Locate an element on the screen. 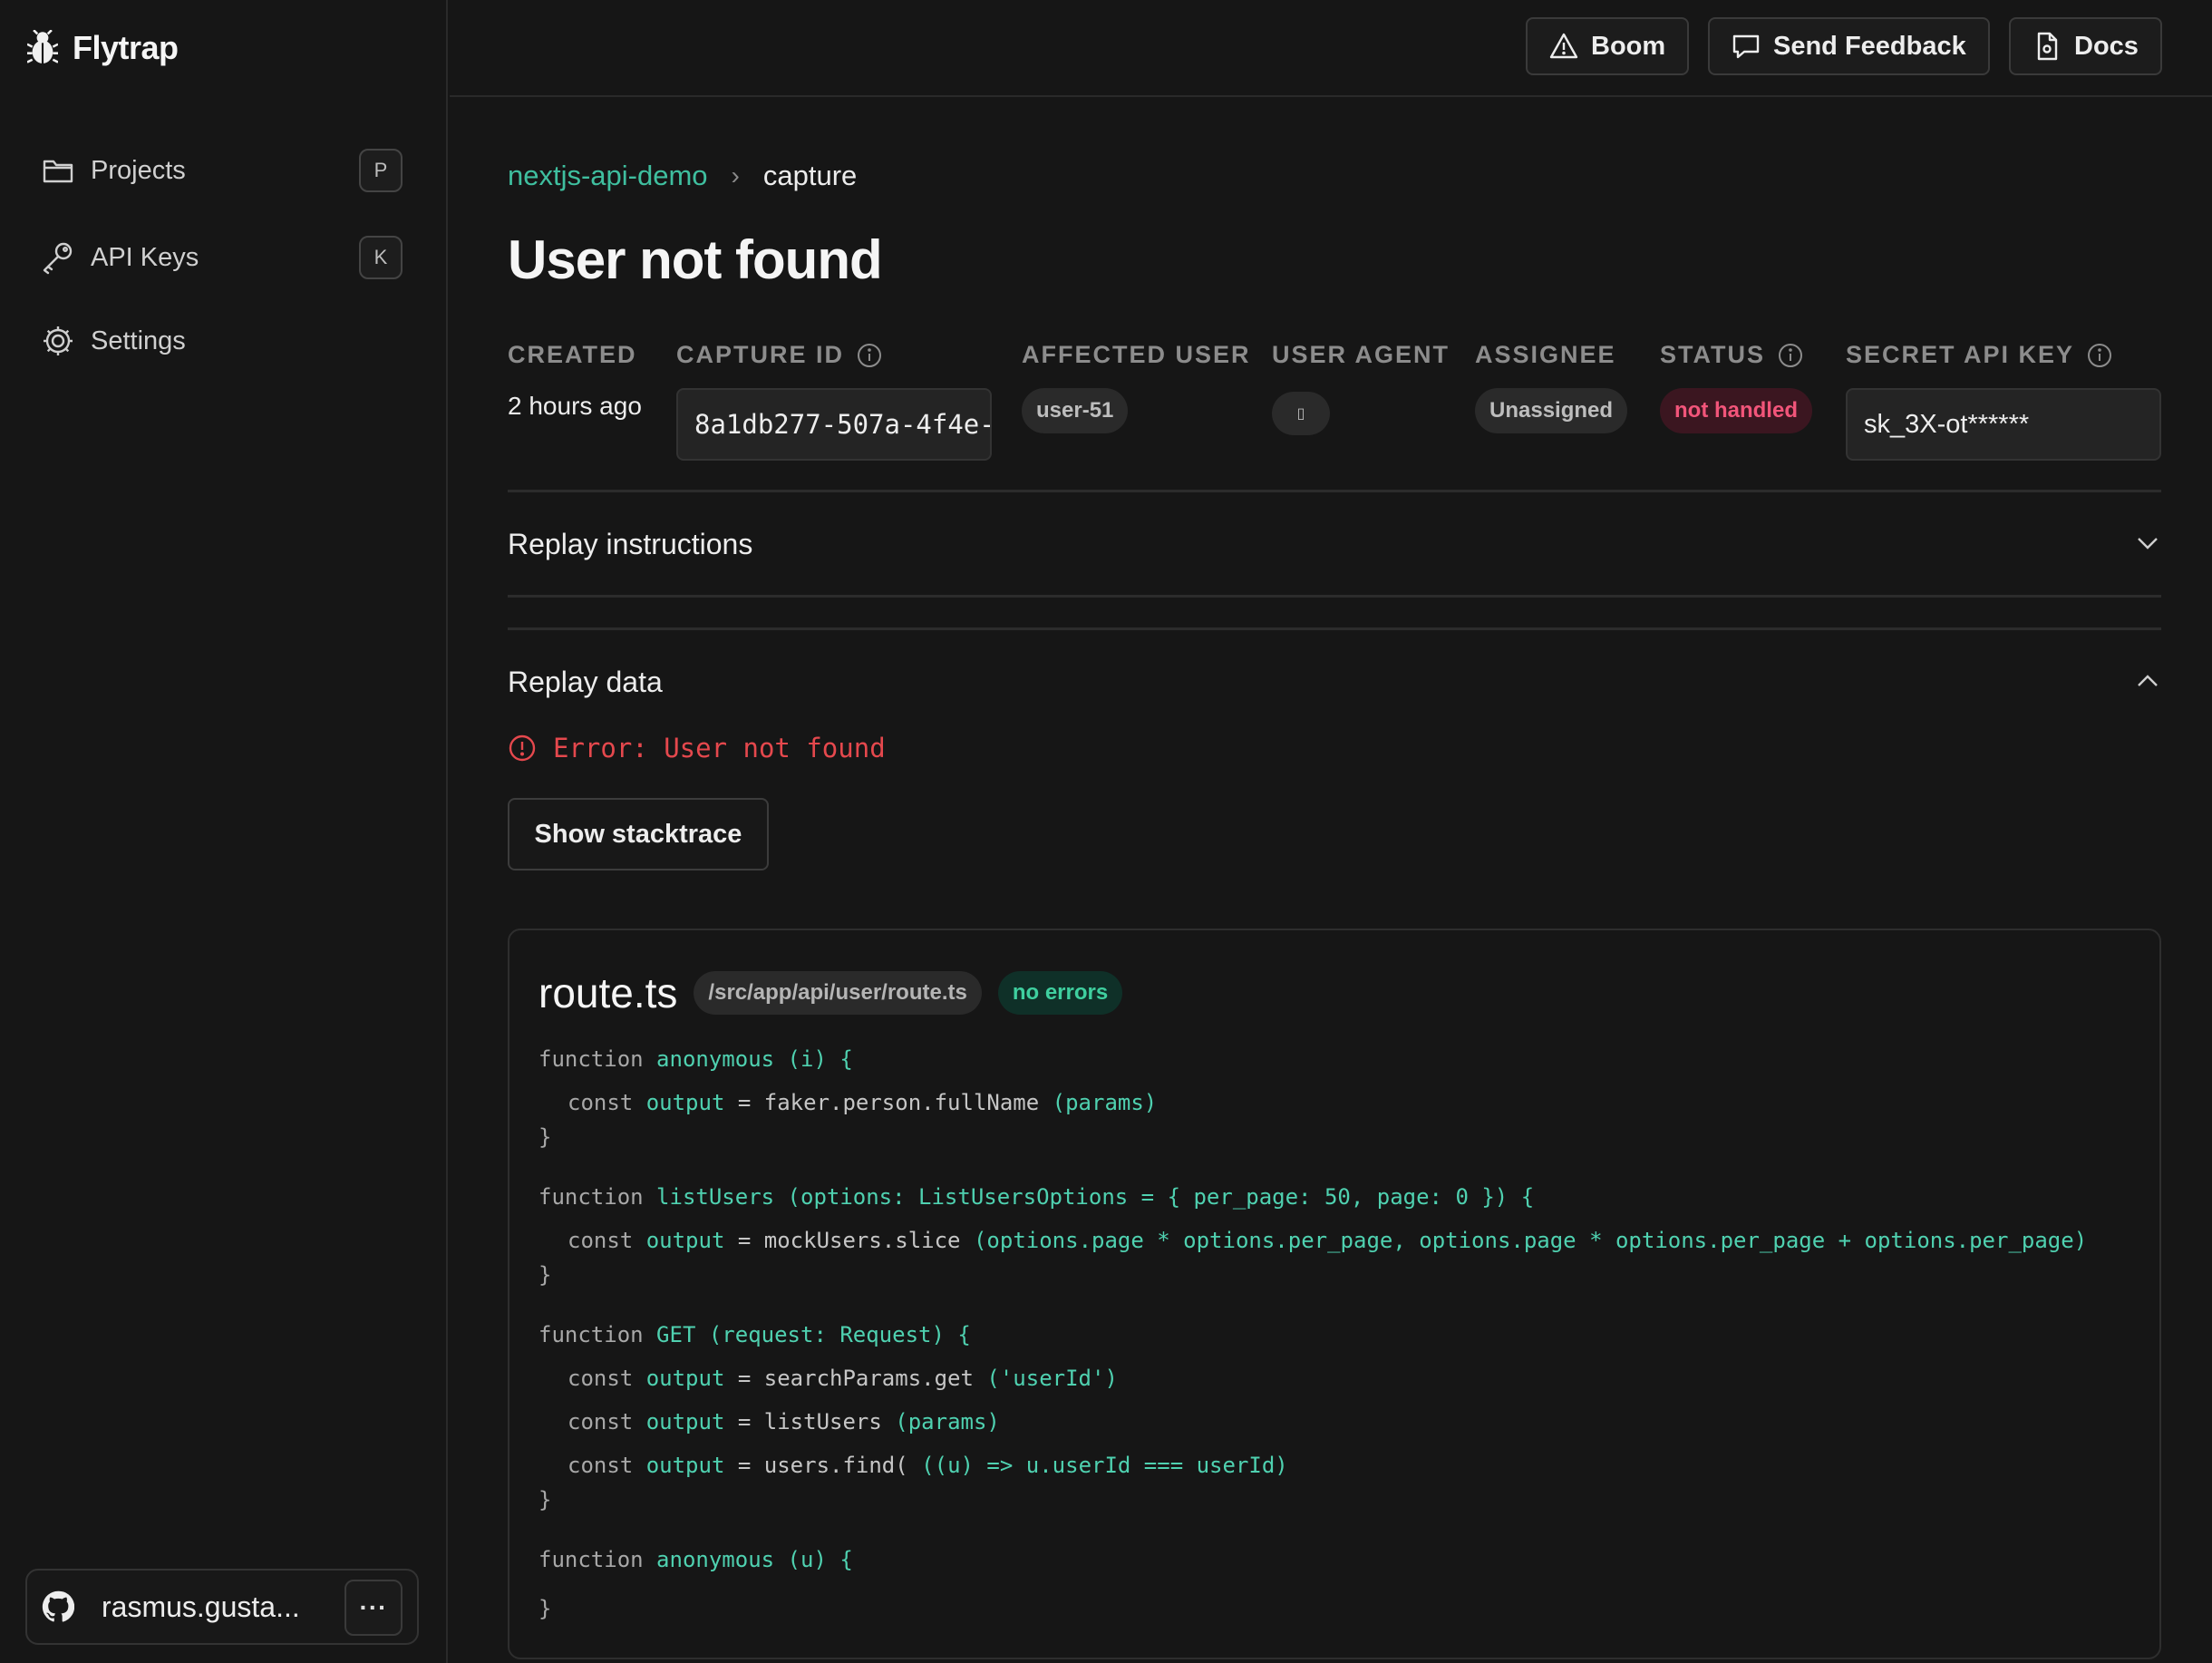  created-value: 2 hours ago is located at coordinates (575, 406).